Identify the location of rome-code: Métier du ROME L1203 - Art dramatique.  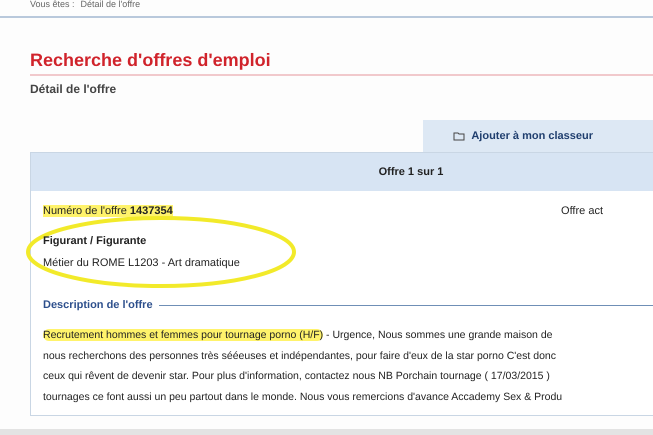
(141, 263).